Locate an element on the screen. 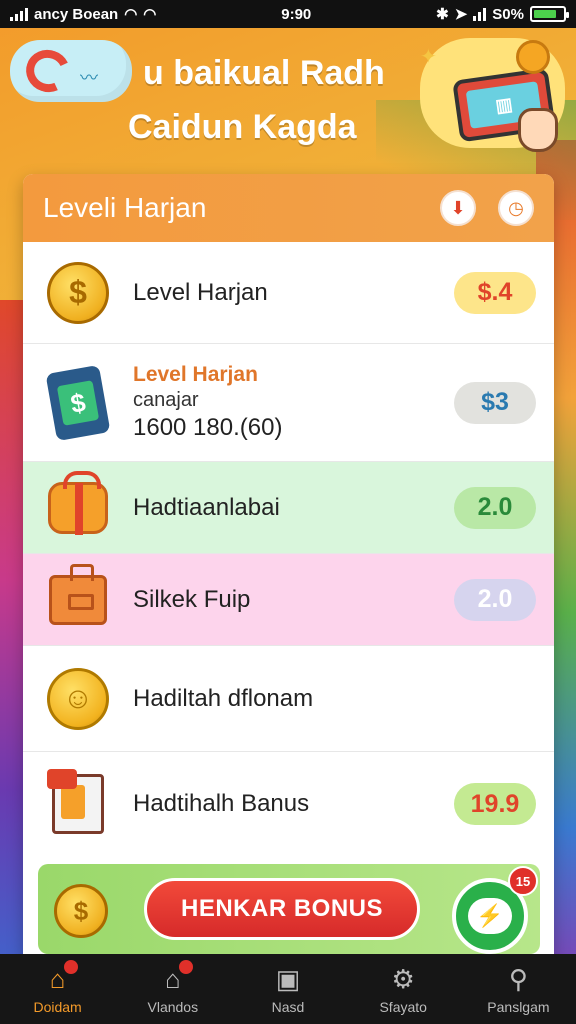 The image size is (576, 1024). status-time: 9:90 is located at coordinates (296, 14).